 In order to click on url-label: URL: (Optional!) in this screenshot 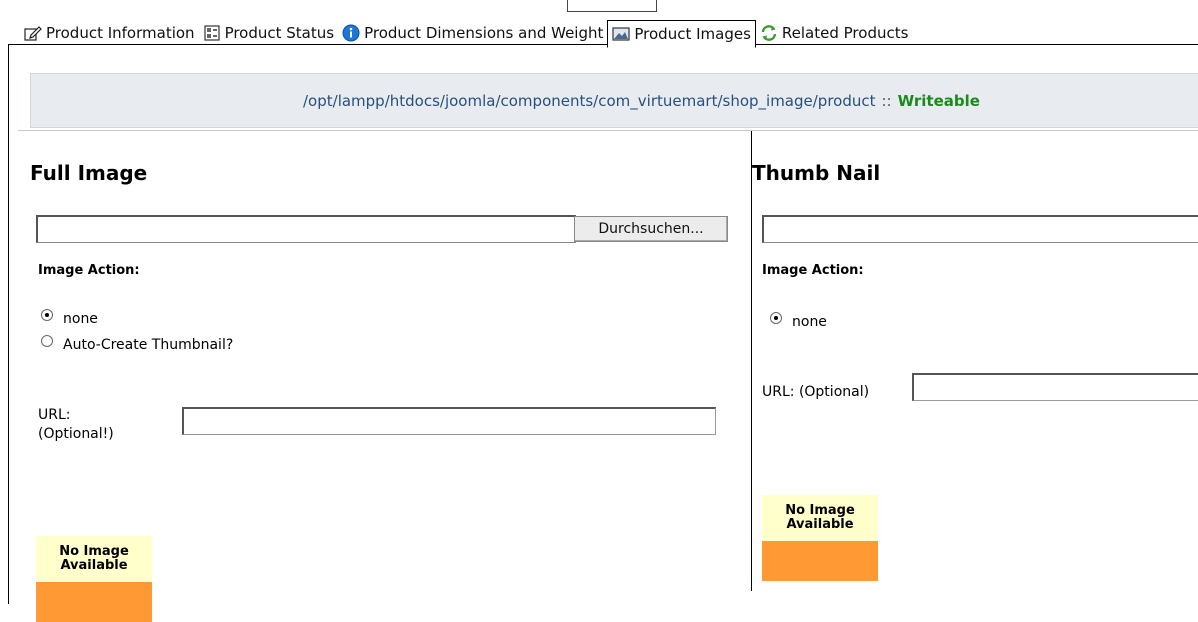, I will do `click(76, 425)`.